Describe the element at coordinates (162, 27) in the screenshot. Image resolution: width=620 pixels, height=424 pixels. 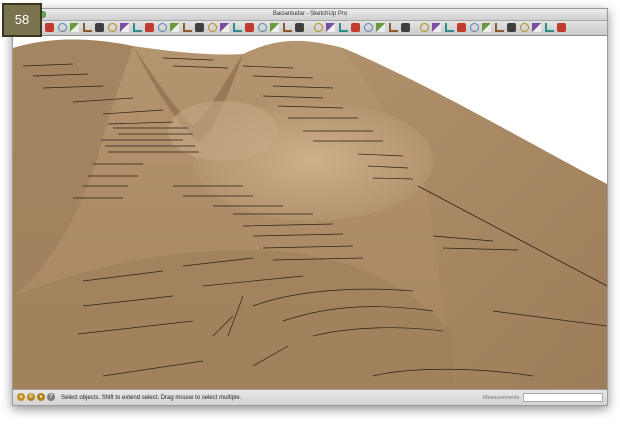
I see `push-pull-icon` at that location.